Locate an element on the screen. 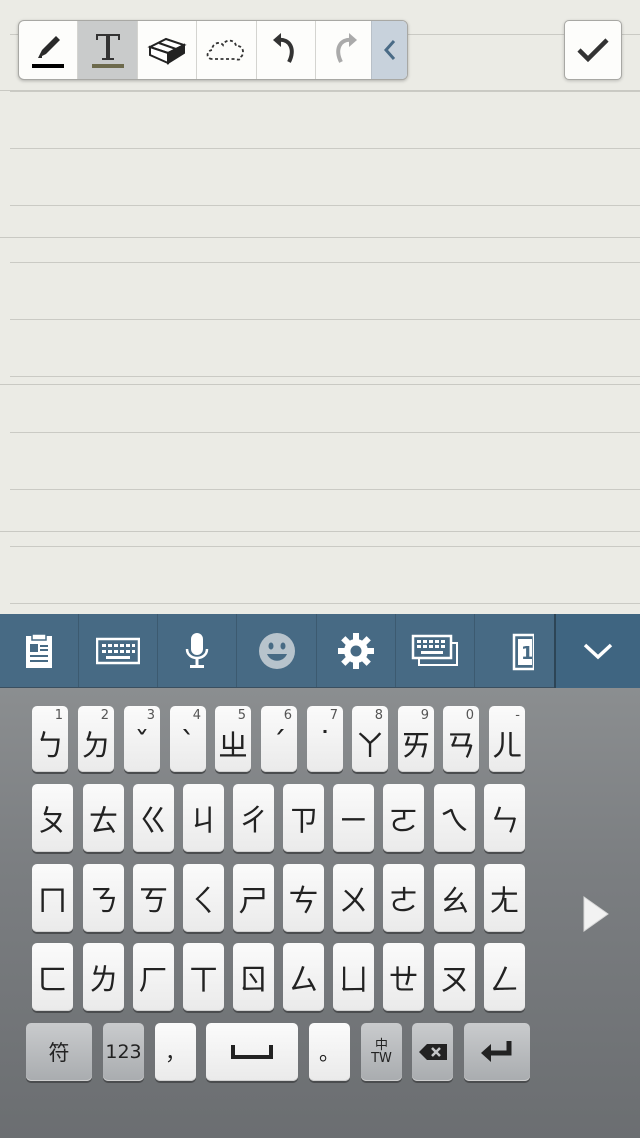  key: 0ㄢ is located at coordinates (461, 739).